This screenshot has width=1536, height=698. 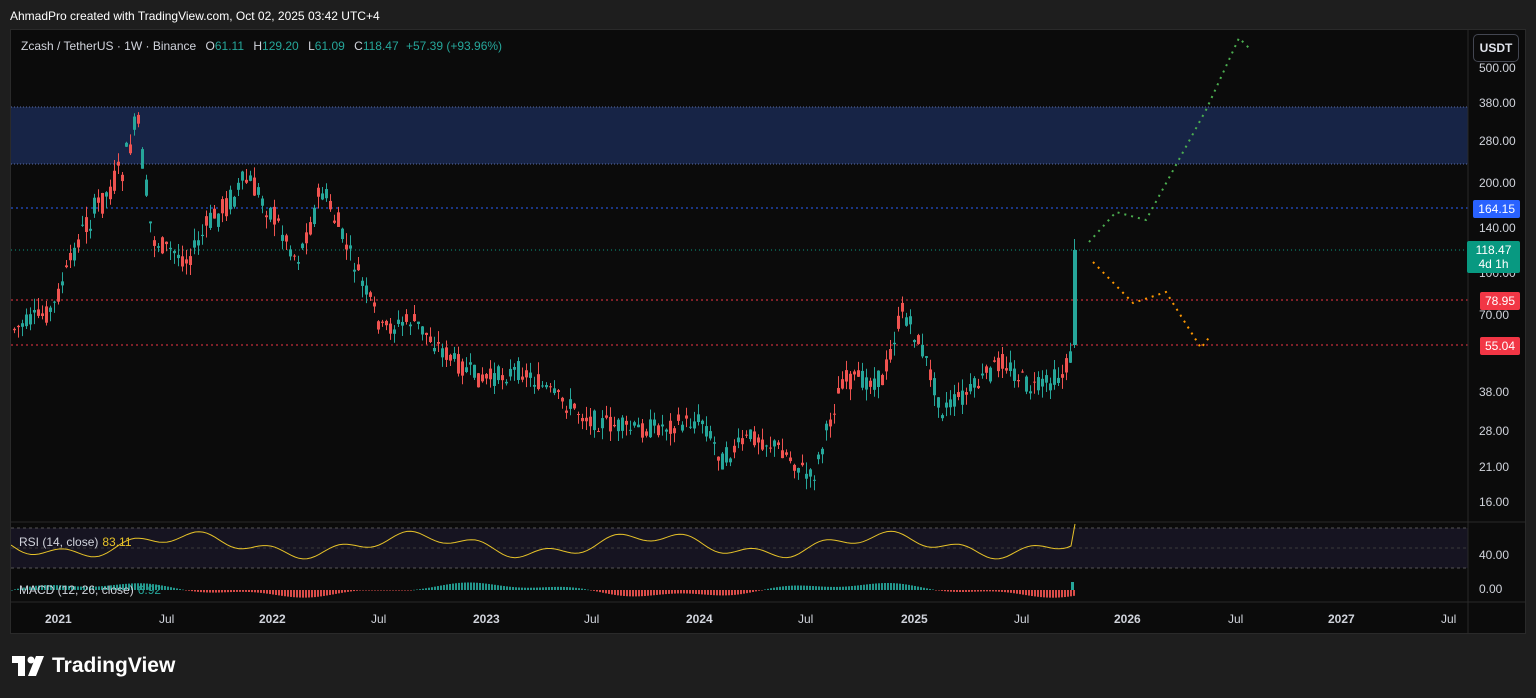 What do you see at coordinates (1496, 48) in the screenshot?
I see `currency-button: USDT` at bounding box center [1496, 48].